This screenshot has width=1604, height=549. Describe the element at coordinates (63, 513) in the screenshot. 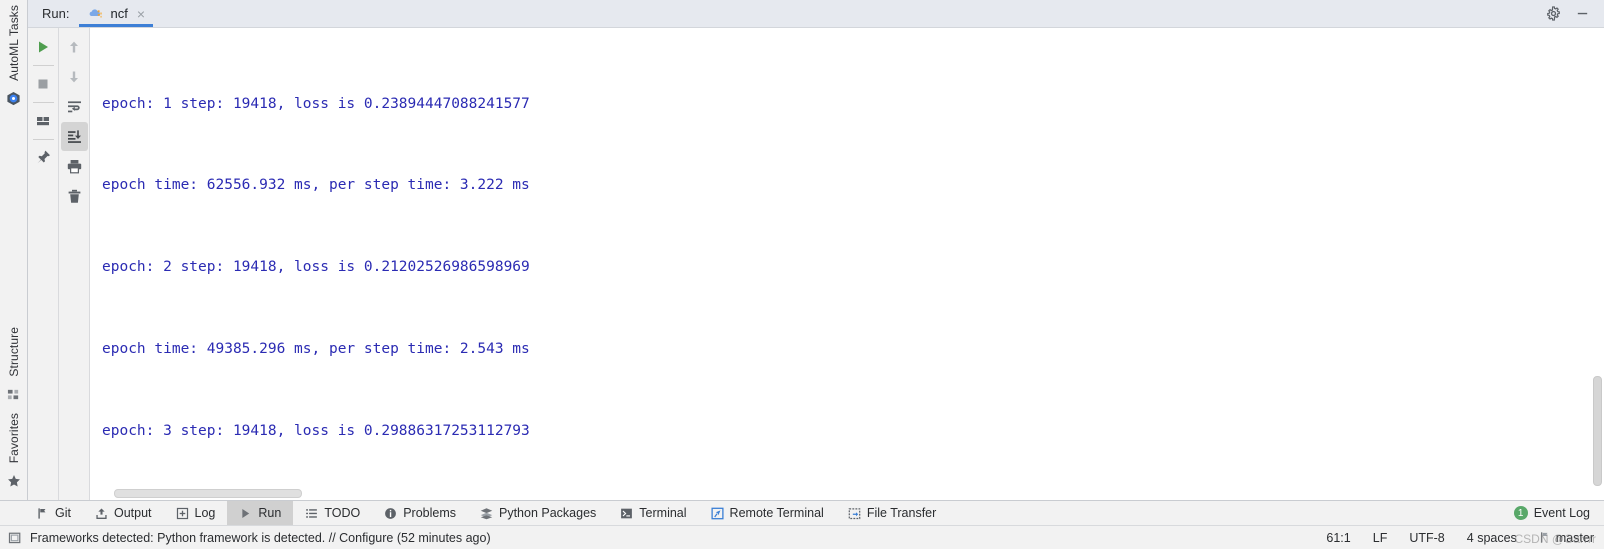

I see `tool-window-label: Git` at that location.